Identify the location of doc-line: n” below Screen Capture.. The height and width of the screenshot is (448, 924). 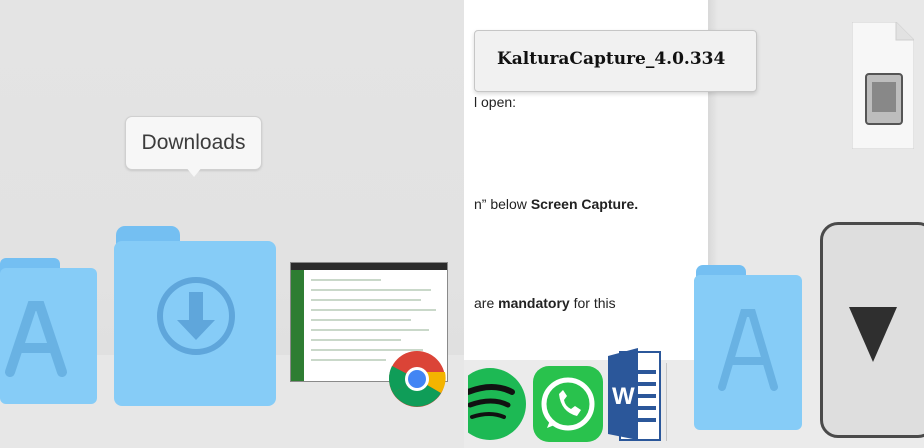
(556, 204).